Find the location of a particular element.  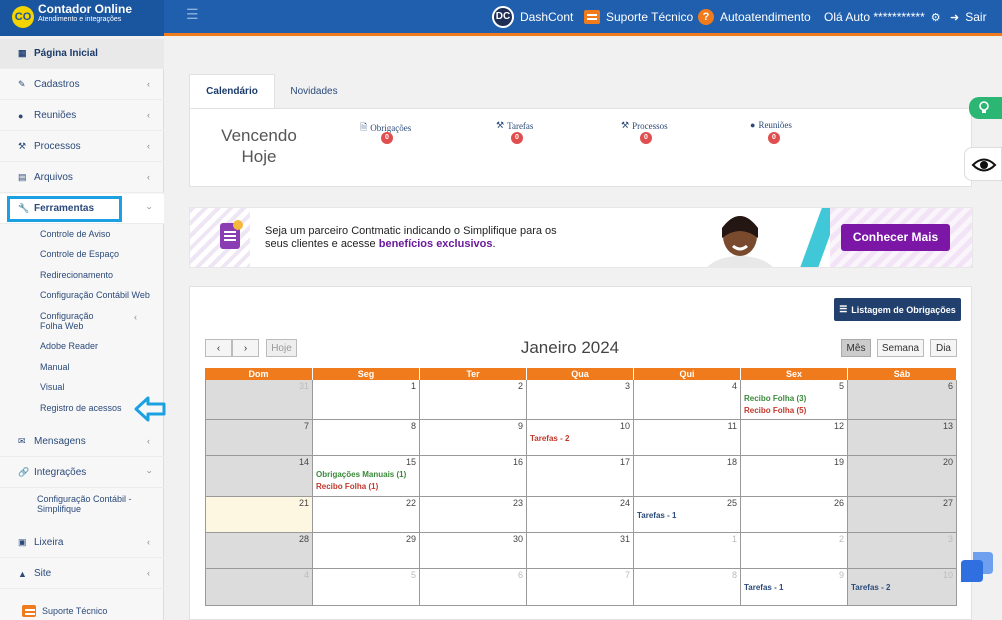

sidebar-item-arquivos: ▤ Arquivos ‹ is located at coordinates (82, 178).